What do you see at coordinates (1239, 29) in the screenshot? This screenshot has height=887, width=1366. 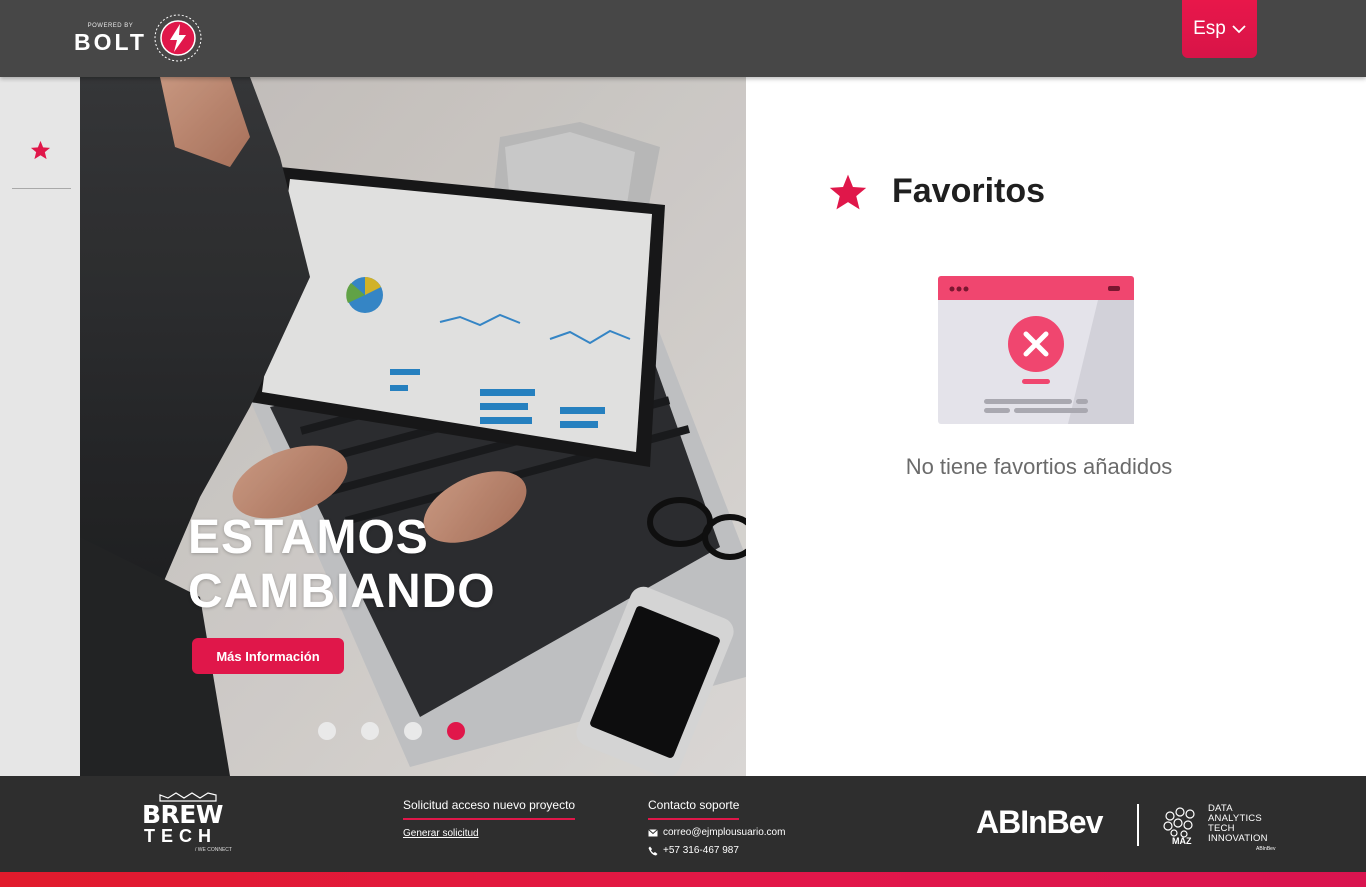 I see `chevron-down-icon` at bounding box center [1239, 29].